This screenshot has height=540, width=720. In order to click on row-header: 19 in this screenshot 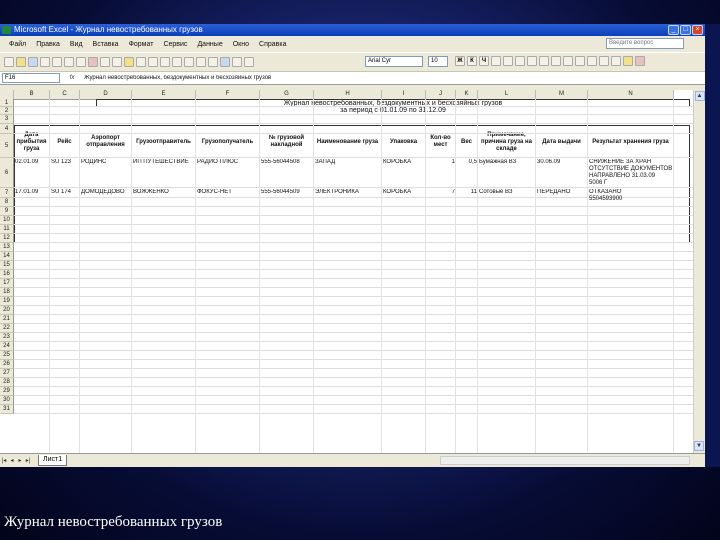, I will do `click(7, 301)`.